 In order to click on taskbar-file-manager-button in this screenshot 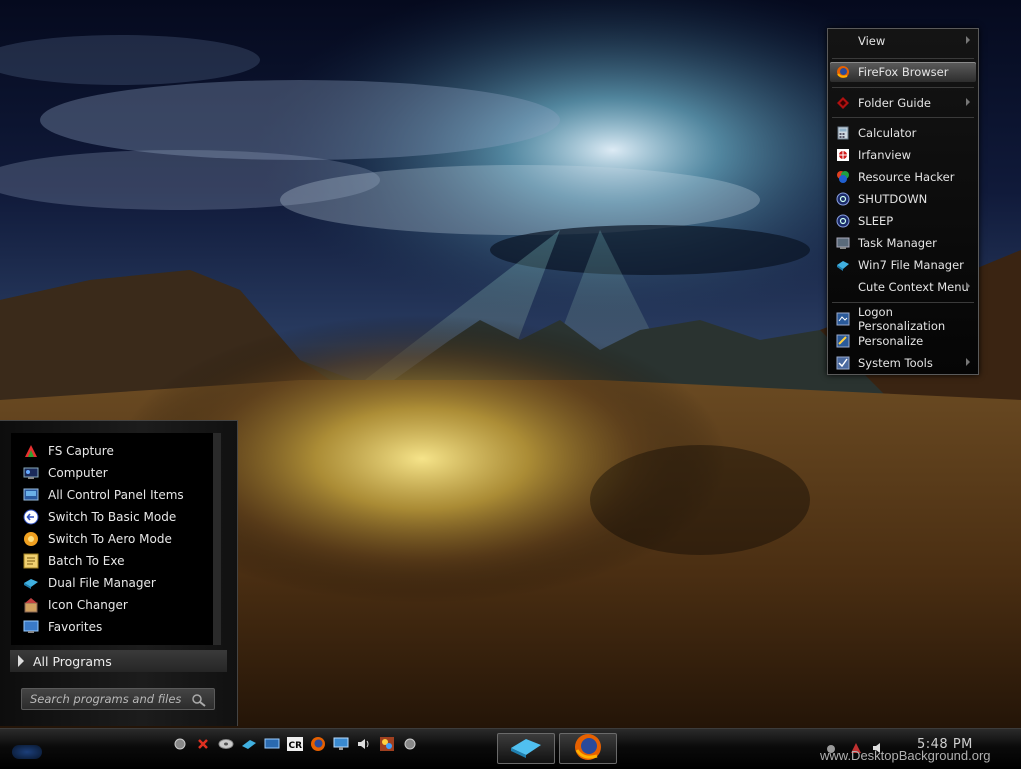, I will do `click(526, 748)`.